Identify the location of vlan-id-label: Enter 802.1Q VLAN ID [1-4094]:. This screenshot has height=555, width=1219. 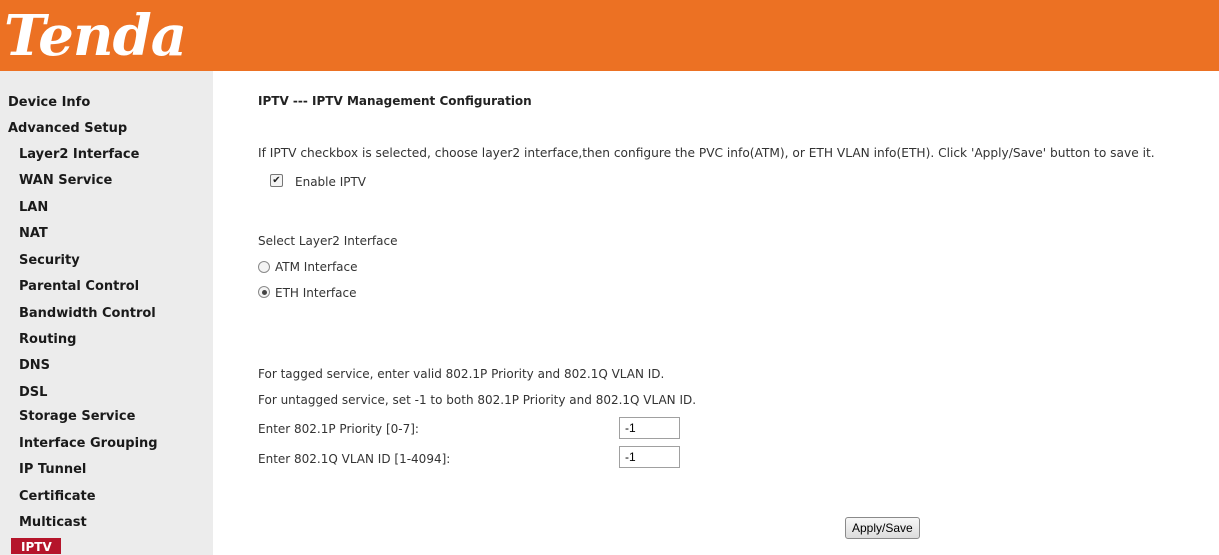
(354, 459).